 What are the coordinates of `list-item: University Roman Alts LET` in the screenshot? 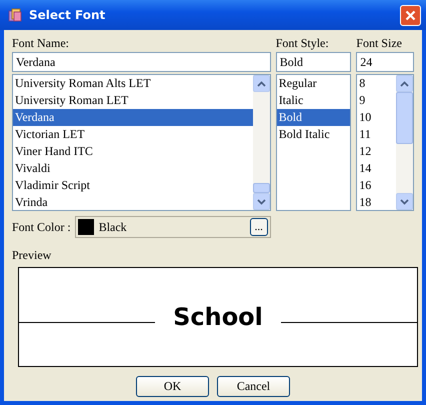 It's located at (133, 83).